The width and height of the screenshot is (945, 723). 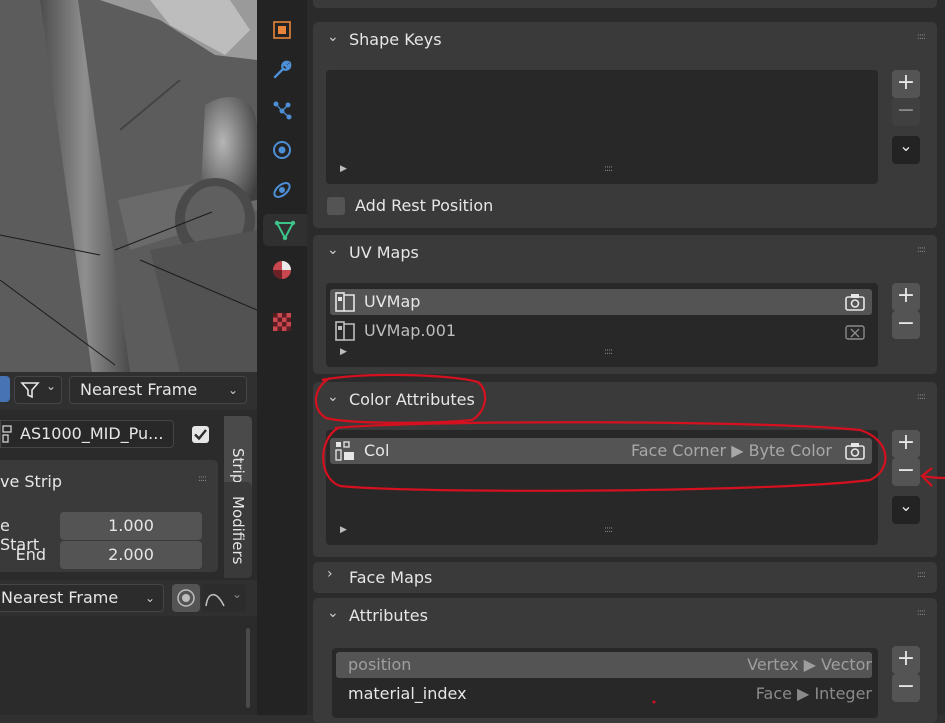 I want to click on action-icon, so click(x=7, y=434).